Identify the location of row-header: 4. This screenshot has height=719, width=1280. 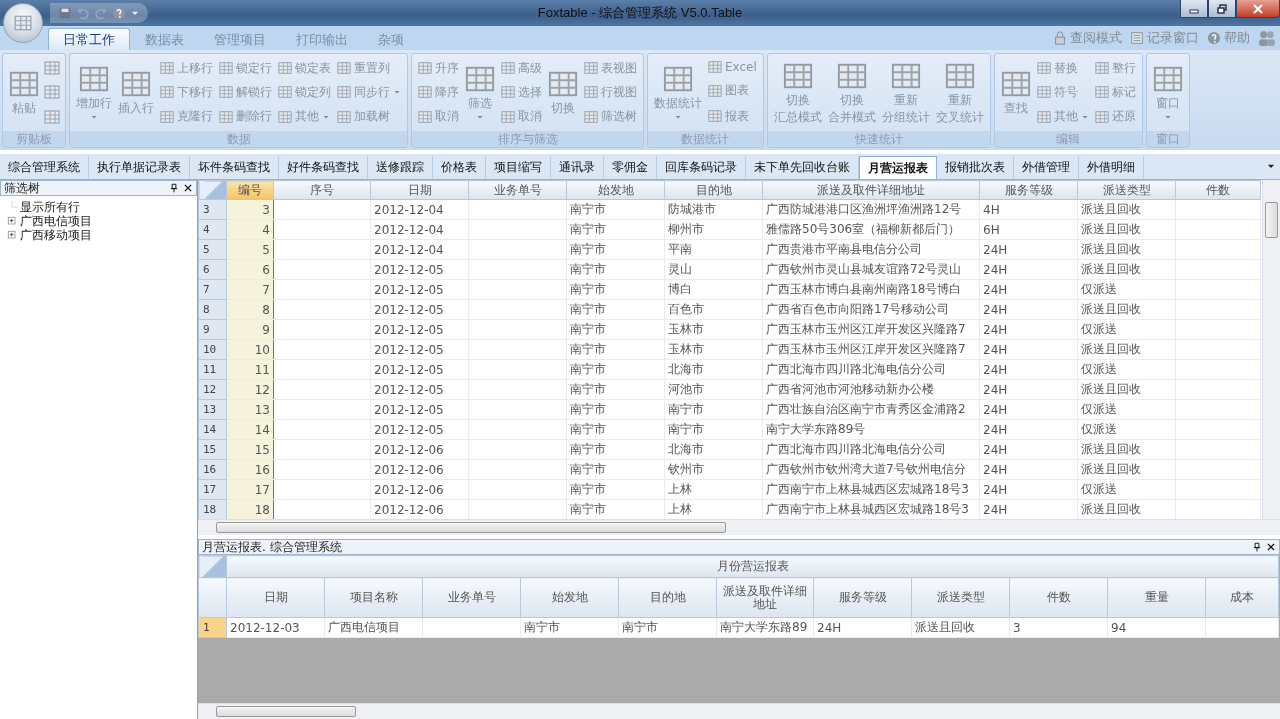
(212, 229).